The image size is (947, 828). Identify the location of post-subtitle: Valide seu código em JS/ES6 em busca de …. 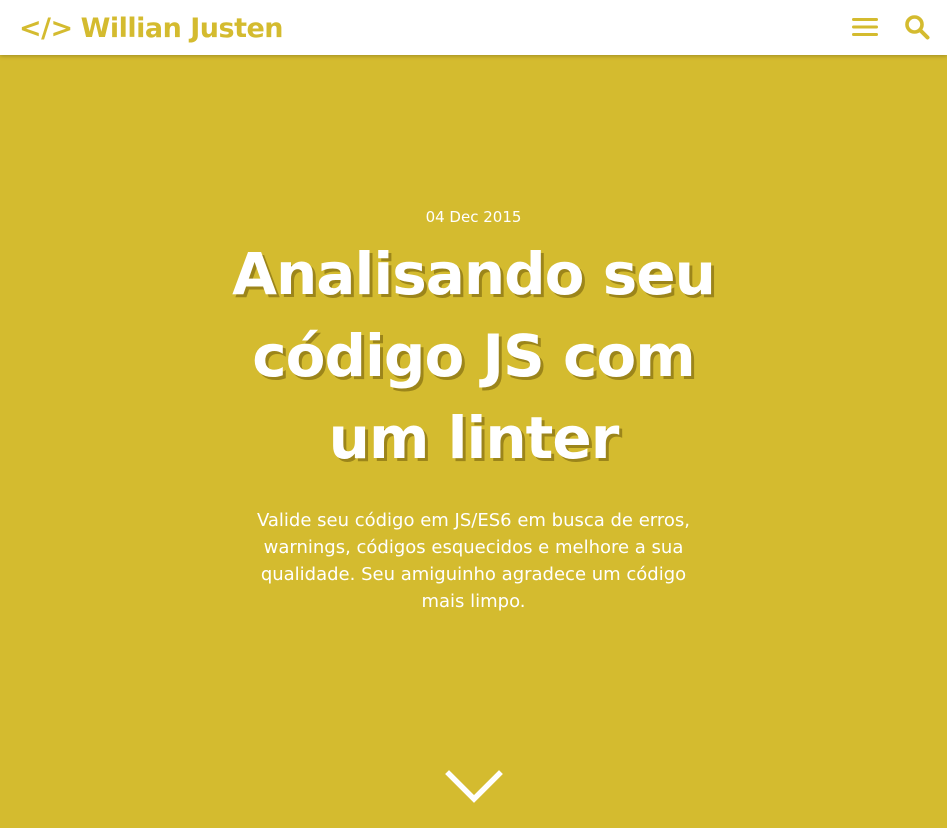
(473, 561).